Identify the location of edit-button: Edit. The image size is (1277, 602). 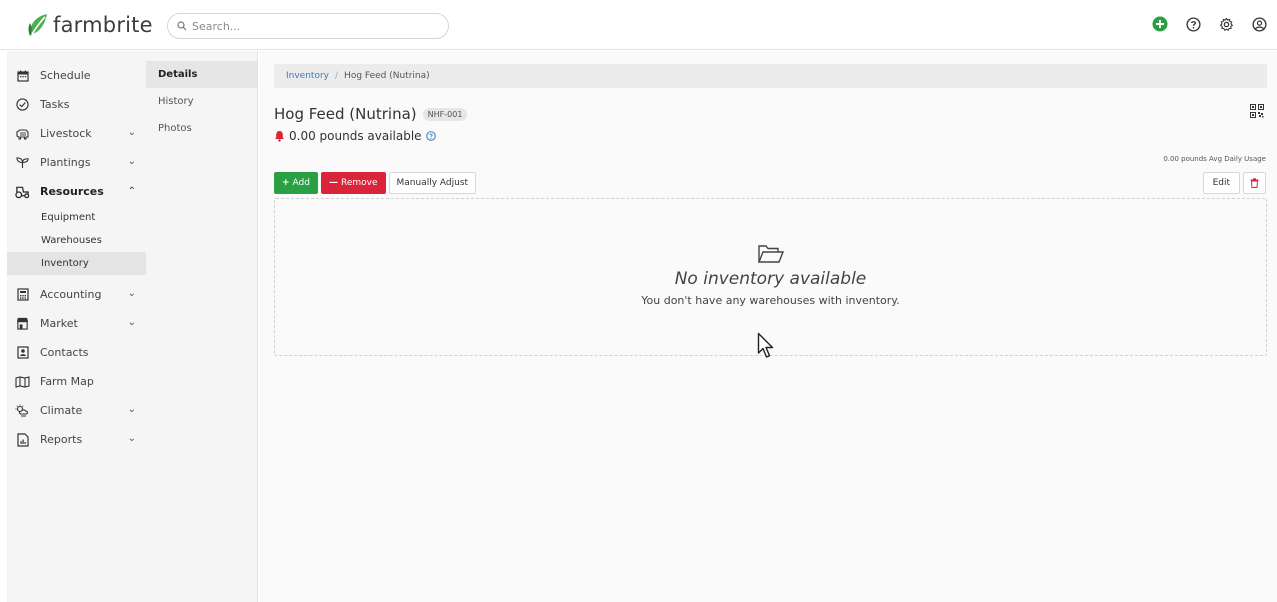
(1221, 183).